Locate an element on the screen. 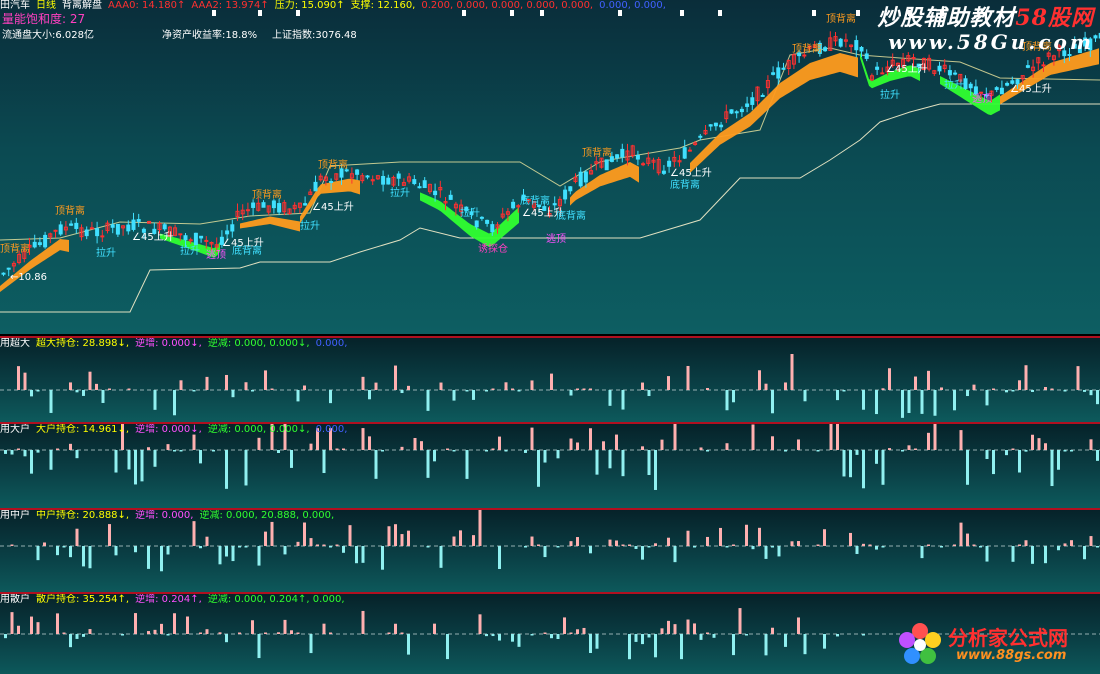 This screenshot has width=1100, height=674. sh-index: 上证指数:3076.48 is located at coordinates (314, 35).